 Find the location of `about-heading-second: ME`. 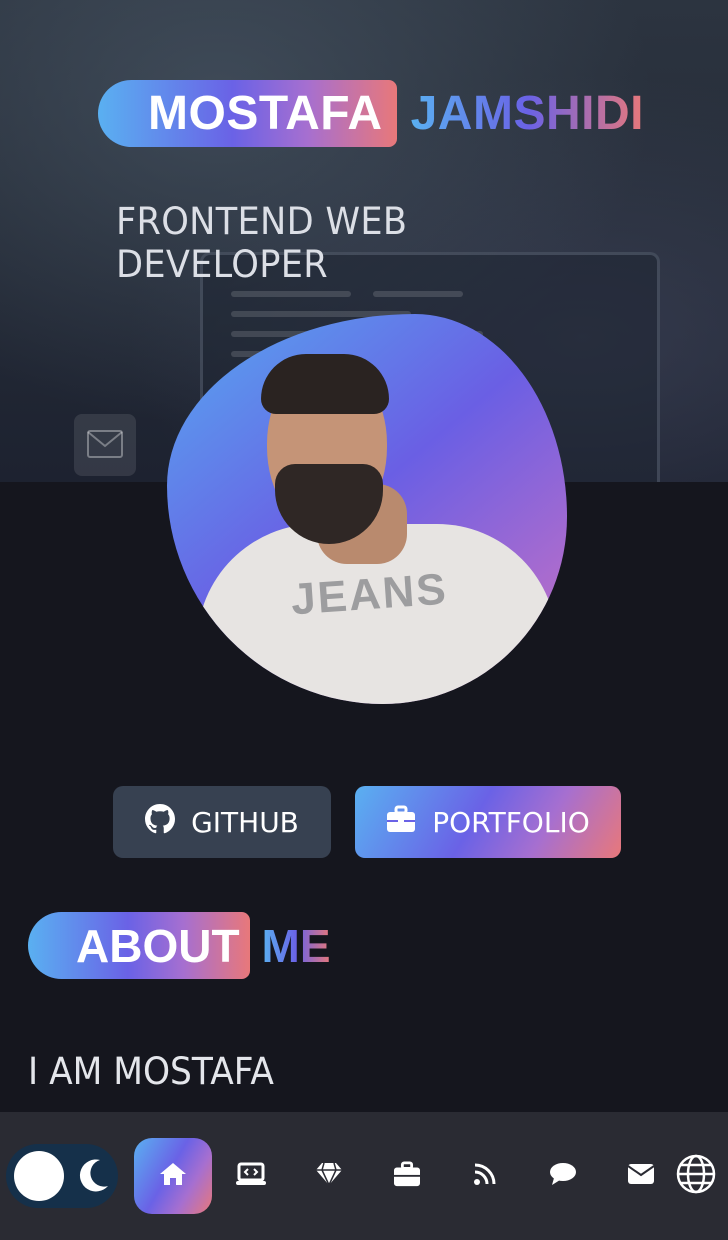

about-heading-second: ME is located at coordinates (296, 945).